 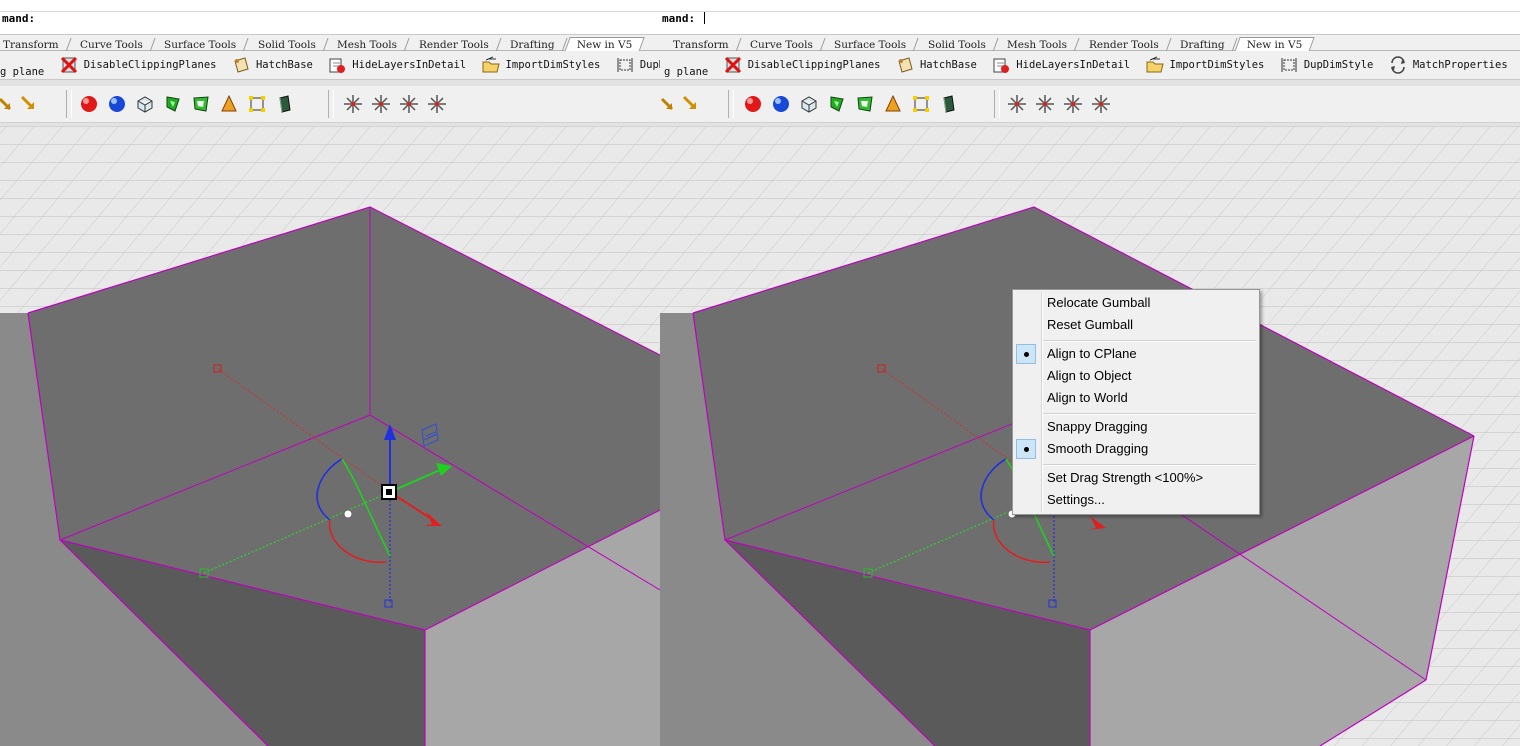 What do you see at coordinates (704, 18) in the screenshot?
I see `command-input-caret` at bounding box center [704, 18].